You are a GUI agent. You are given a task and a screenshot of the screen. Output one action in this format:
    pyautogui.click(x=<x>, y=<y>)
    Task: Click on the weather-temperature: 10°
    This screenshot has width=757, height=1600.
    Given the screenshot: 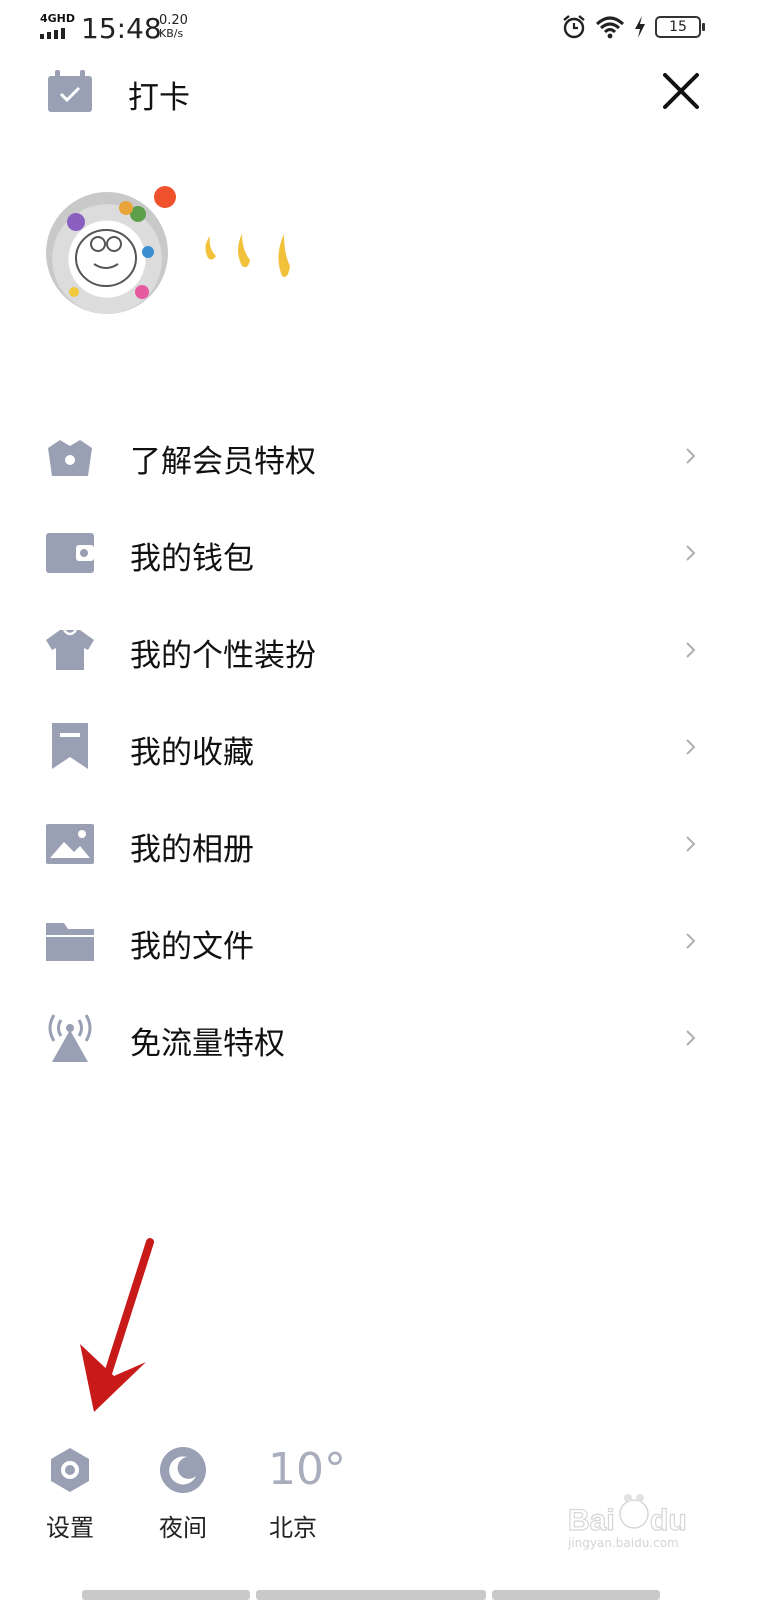 What is the action you would take?
    pyautogui.click(x=307, y=1469)
    